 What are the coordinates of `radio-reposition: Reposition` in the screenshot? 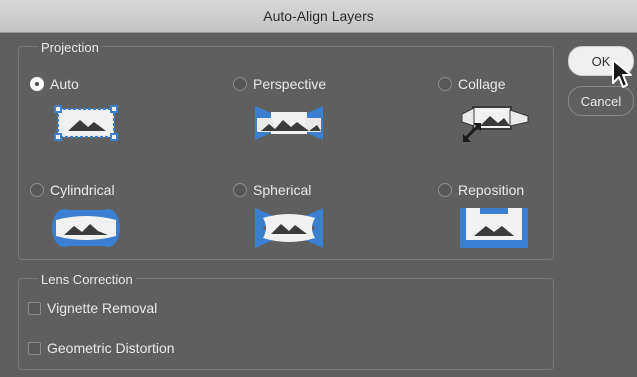 It's located at (481, 190).